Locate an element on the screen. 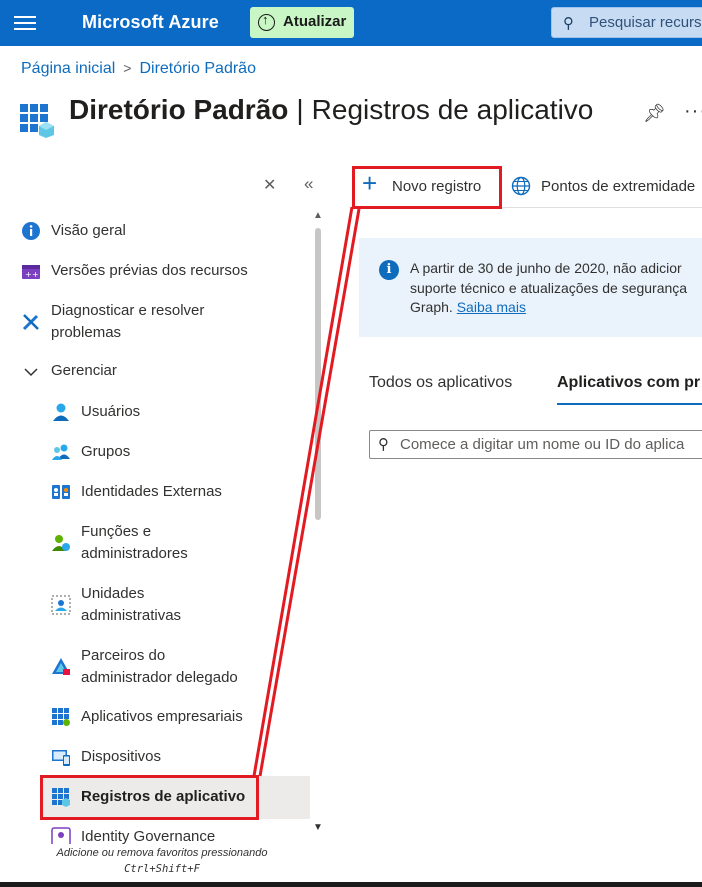 The height and width of the screenshot is (887, 702). annotation-connector-lines is located at coordinates (306, 491).